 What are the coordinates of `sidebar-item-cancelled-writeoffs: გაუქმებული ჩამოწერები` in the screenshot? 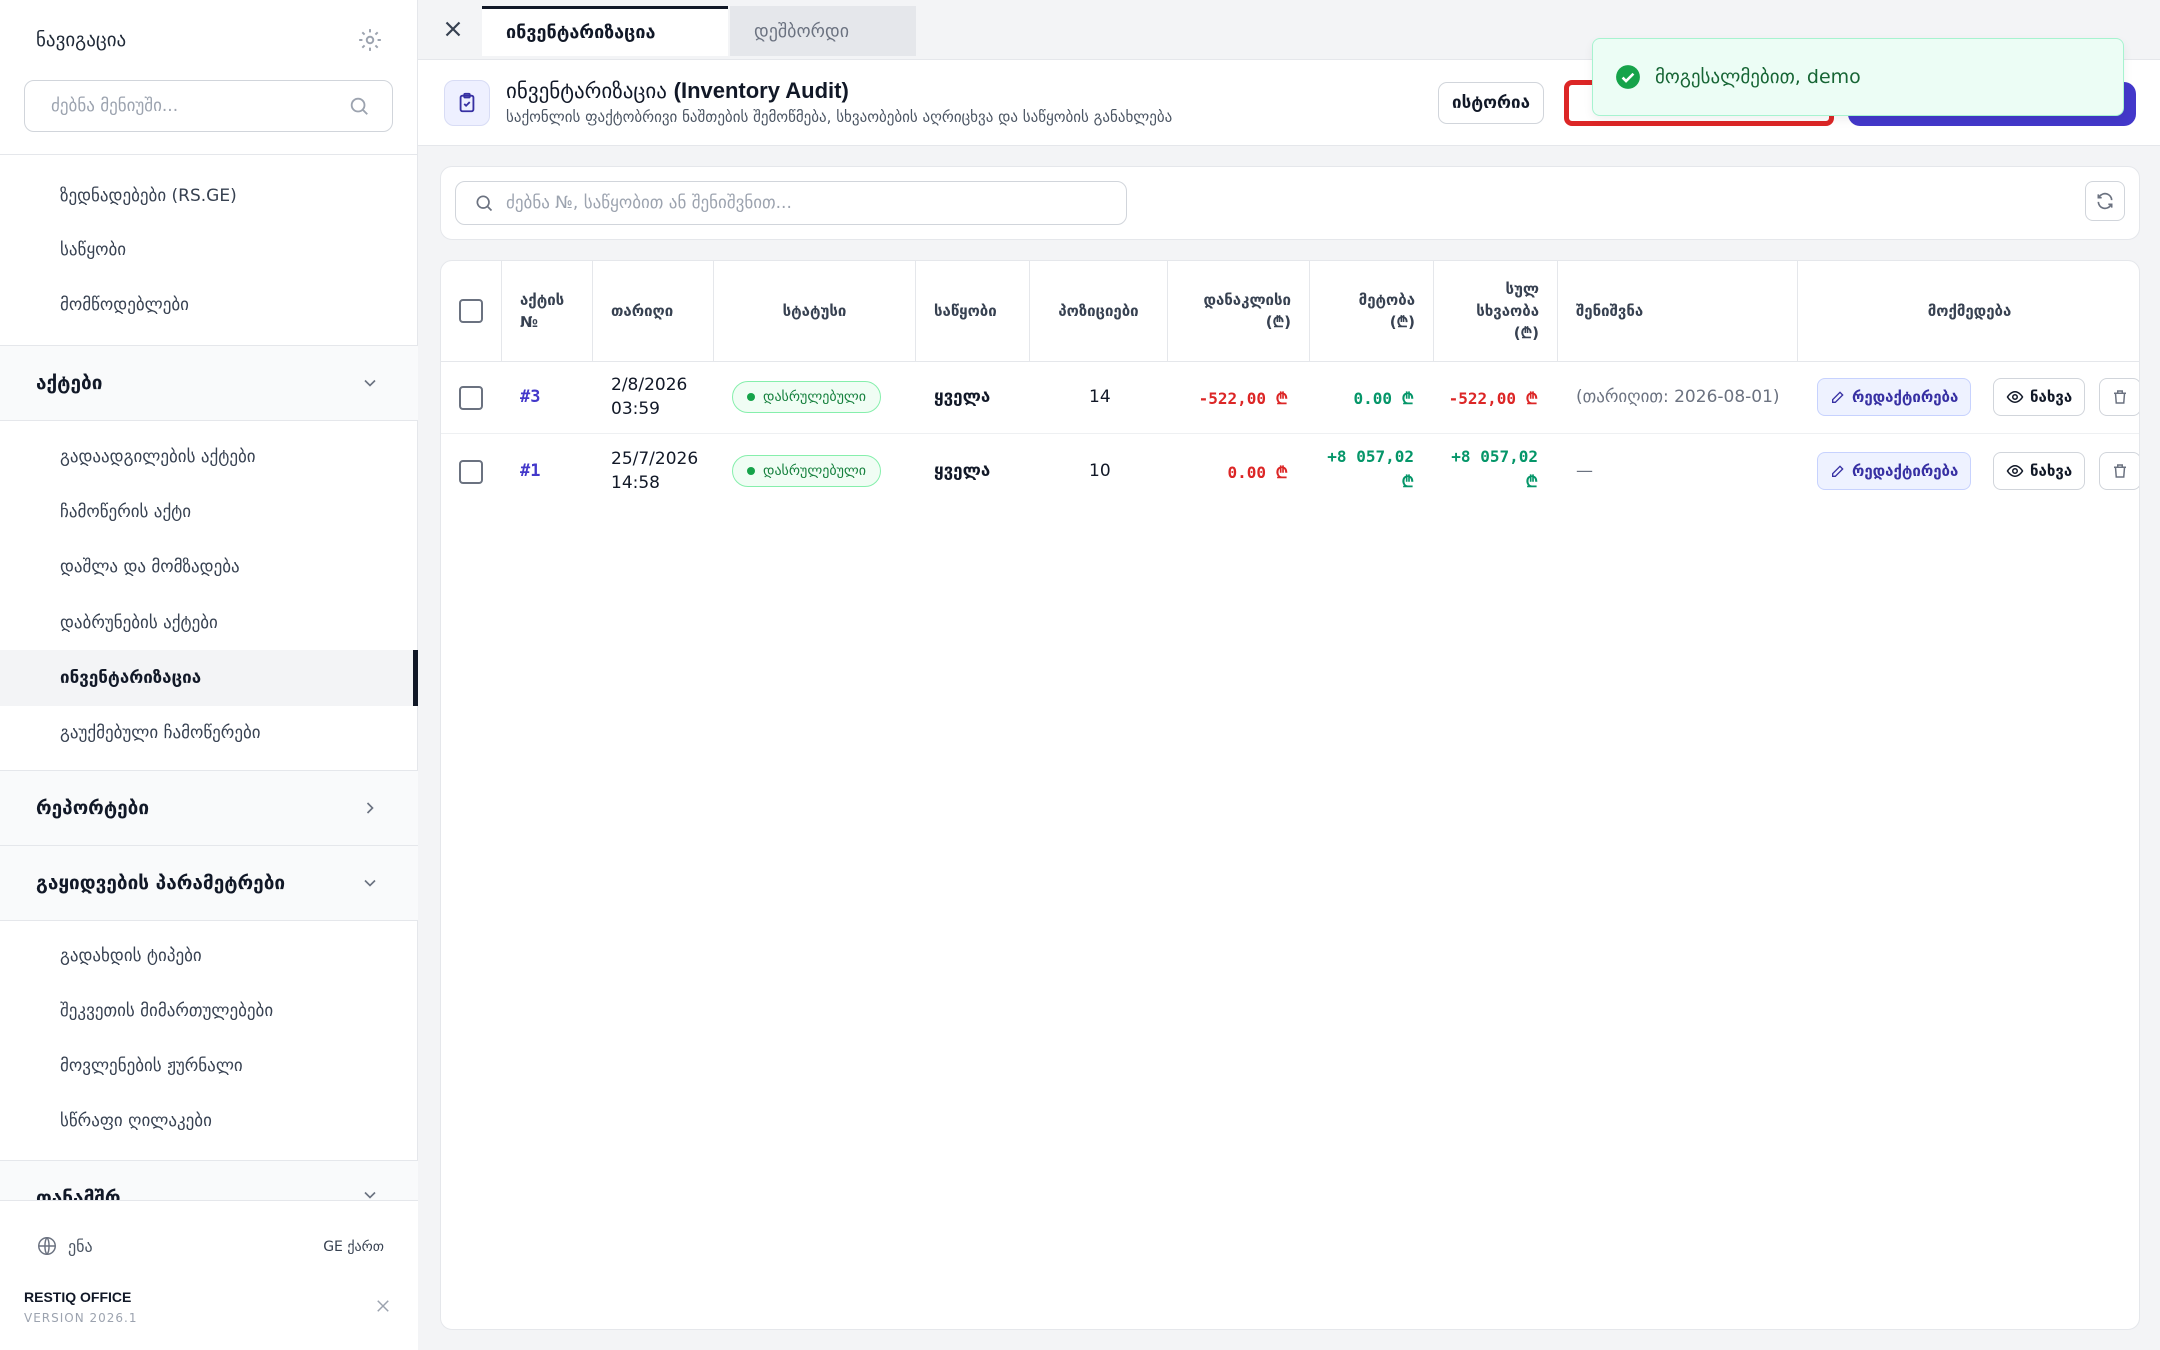 It's located at (160, 733).